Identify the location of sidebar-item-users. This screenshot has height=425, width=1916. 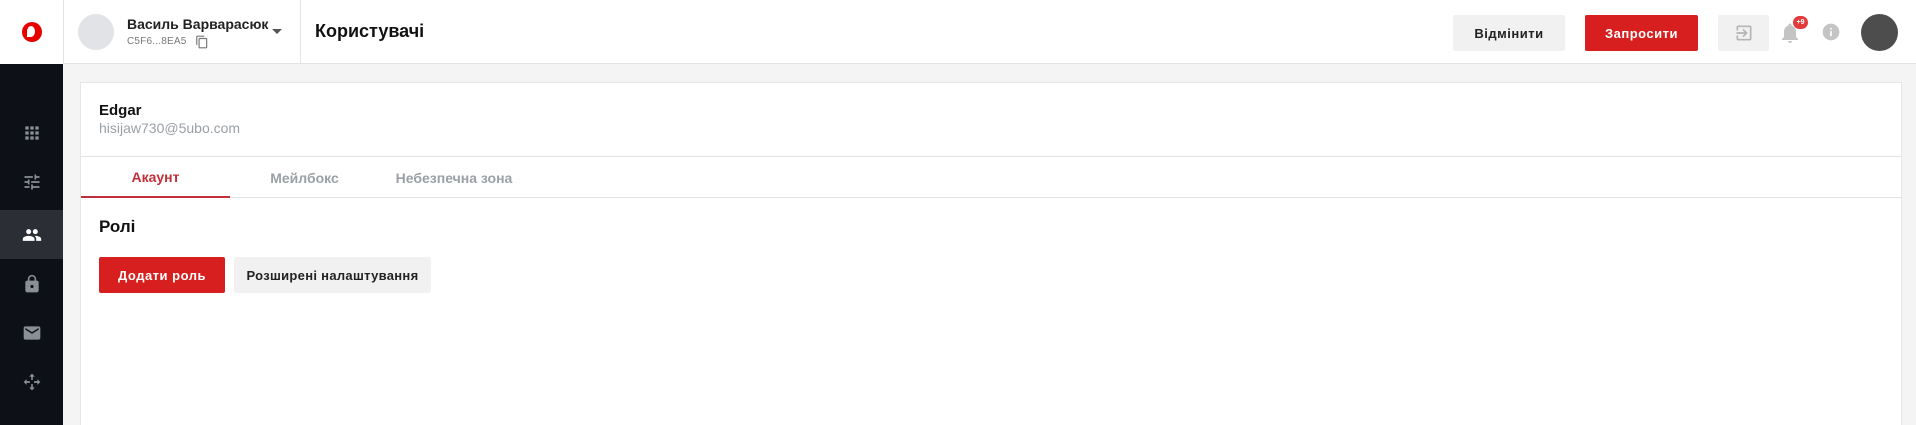
(31, 234).